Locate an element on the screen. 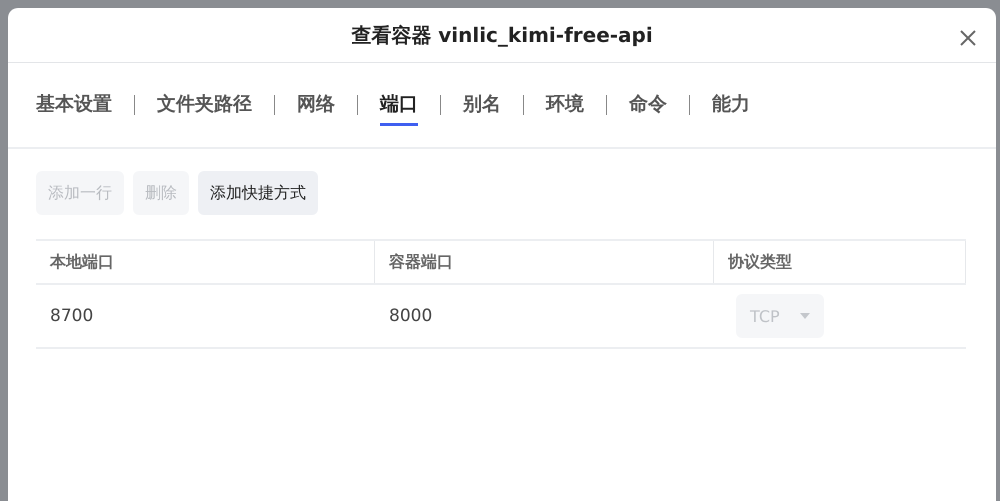 The height and width of the screenshot is (501, 1000). tab: 环境 is located at coordinates (565, 105).